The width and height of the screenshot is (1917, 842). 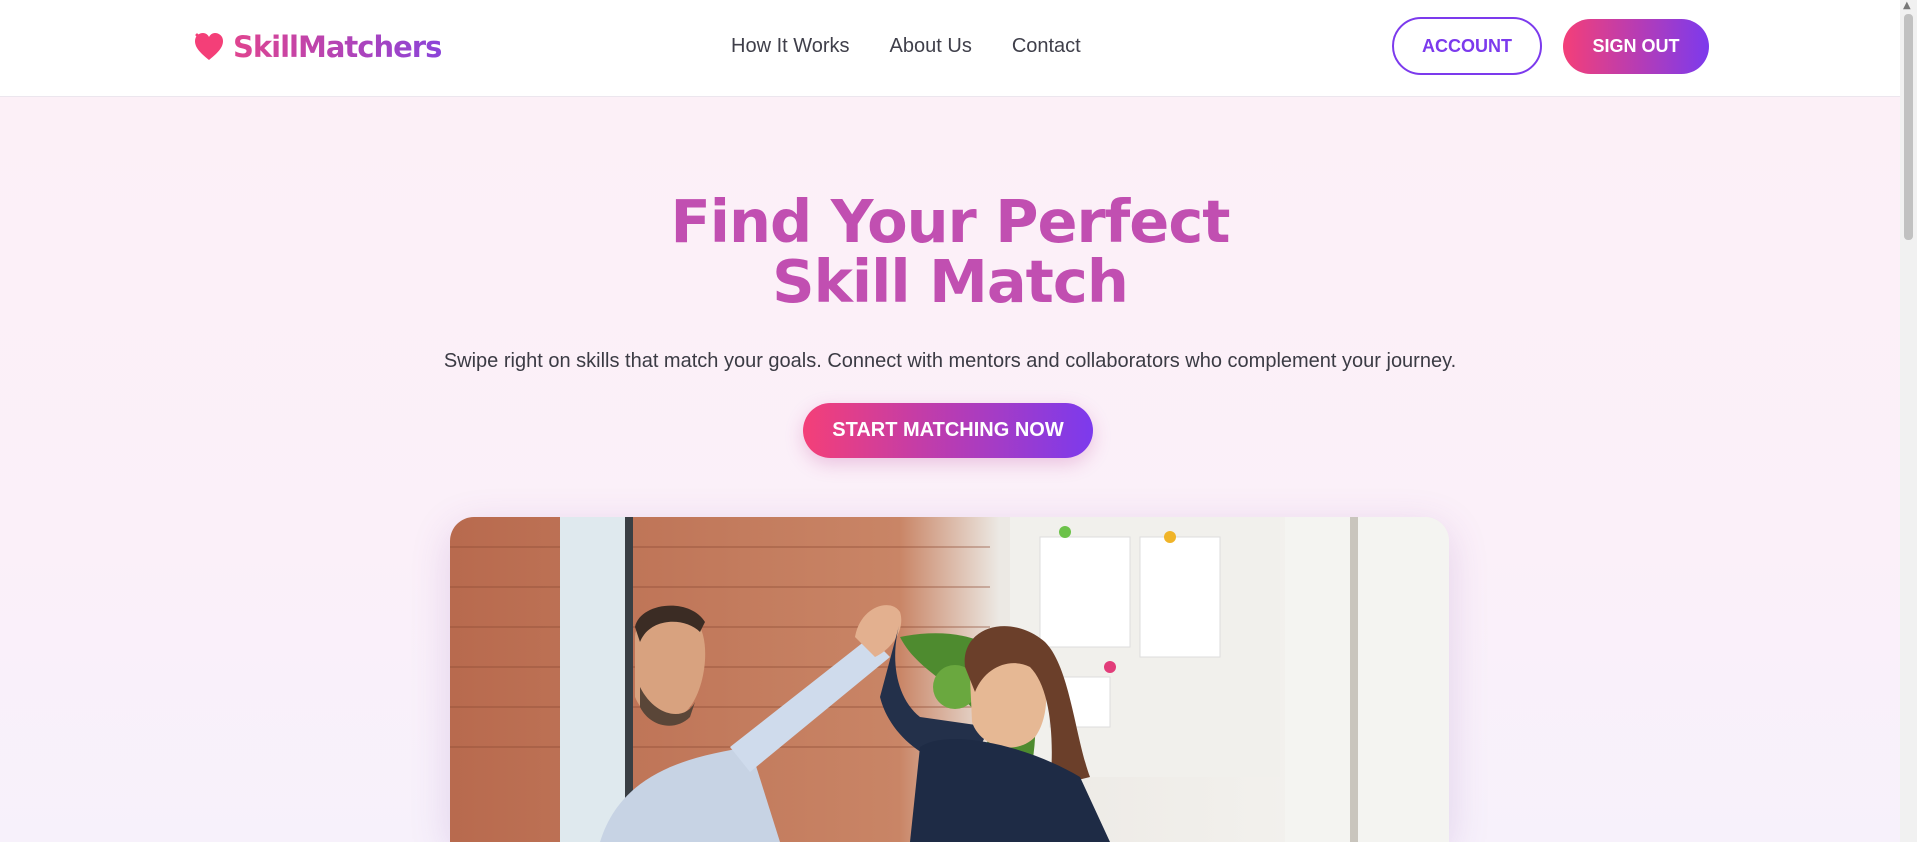 I want to click on brand-logo: SkillMatchers, so click(x=317, y=47).